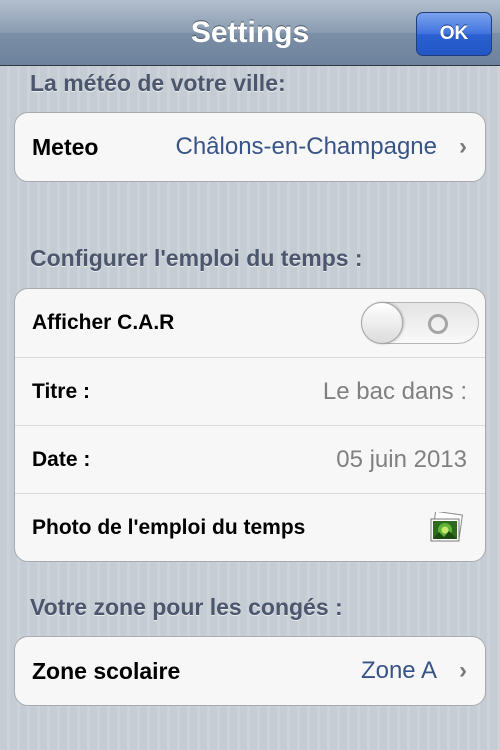 The image size is (500, 750). I want to click on holiday-section-header: Votre zone pour les congés :, so click(186, 607).